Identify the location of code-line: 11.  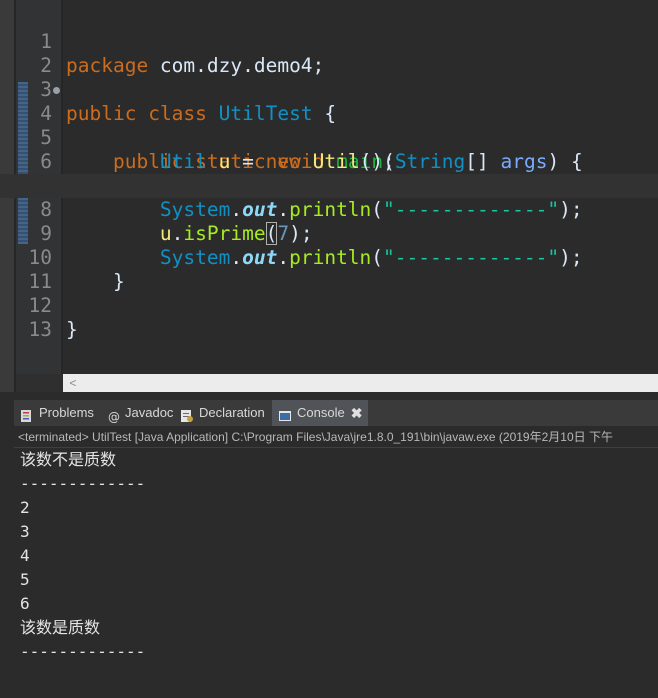
(329, 269).